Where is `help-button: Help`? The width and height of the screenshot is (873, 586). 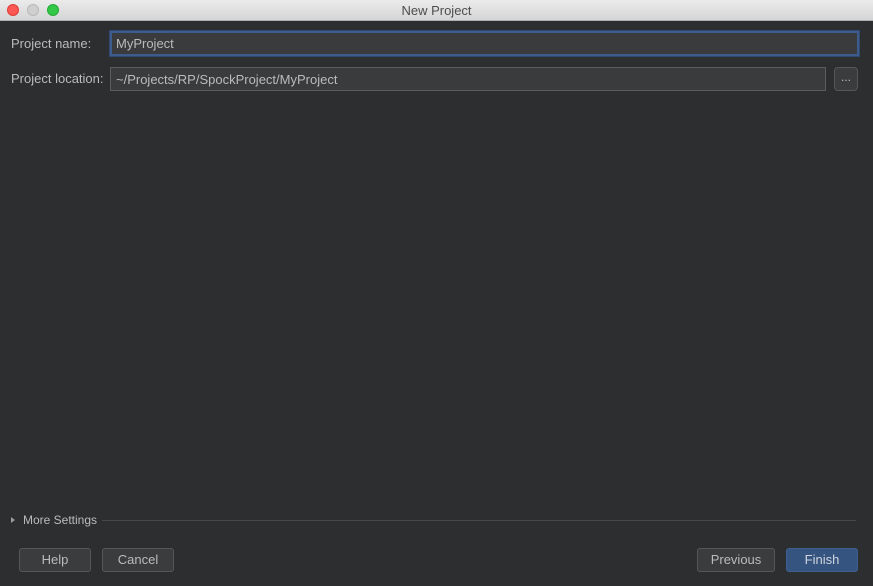
help-button: Help is located at coordinates (55, 560).